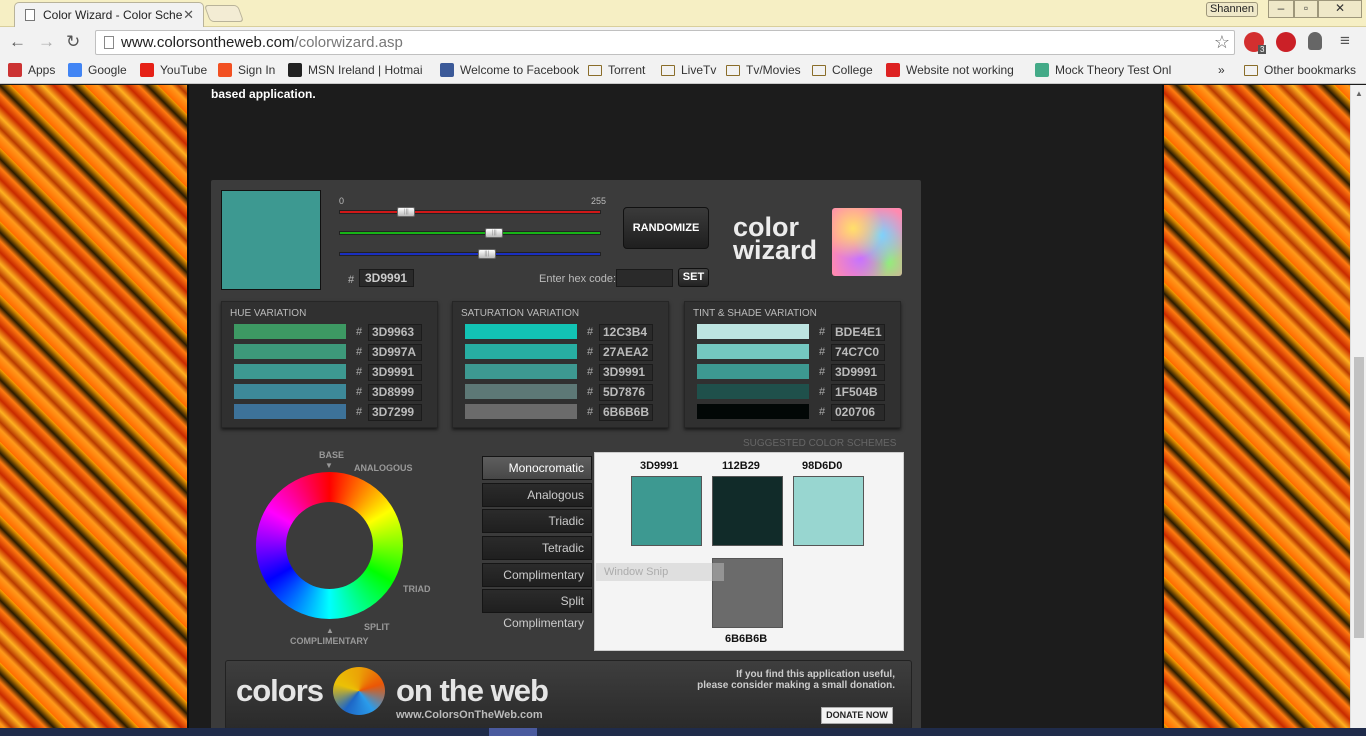 This screenshot has width=1366, height=736. I want to click on new-tab-button, so click(224, 13).